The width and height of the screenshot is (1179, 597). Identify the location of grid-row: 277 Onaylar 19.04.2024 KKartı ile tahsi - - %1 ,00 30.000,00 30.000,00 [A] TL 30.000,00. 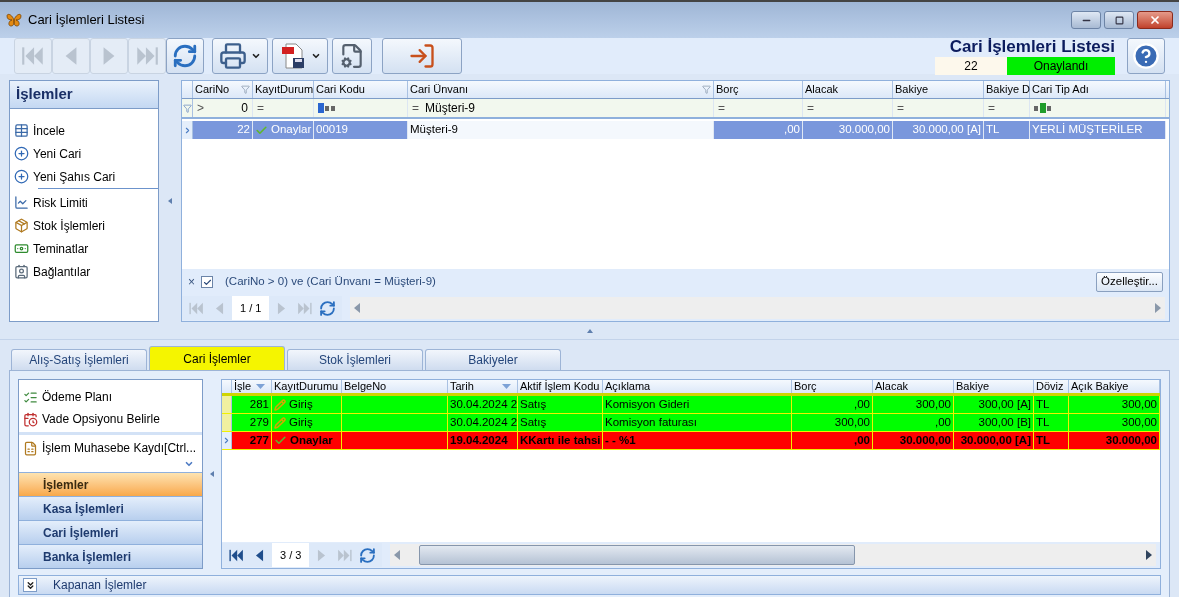
(691, 441).